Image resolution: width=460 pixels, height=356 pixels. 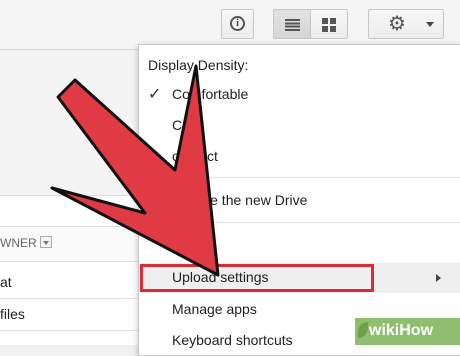 I want to click on menu-item-label: erience the new Drive, so click(x=240, y=200).